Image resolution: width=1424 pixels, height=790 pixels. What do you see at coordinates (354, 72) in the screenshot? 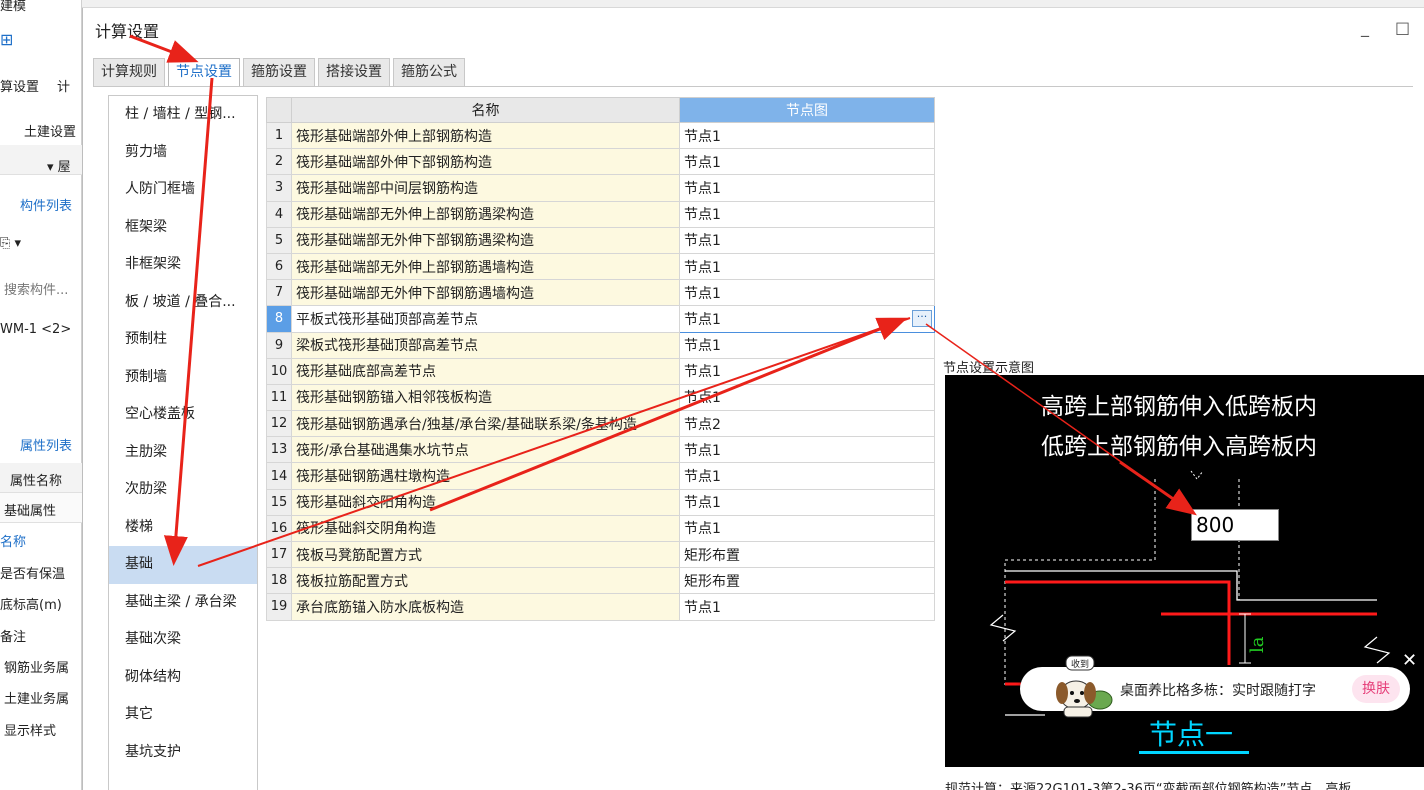
I see `tab-lap-settings: 搭接设置` at bounding box center [354, 72].